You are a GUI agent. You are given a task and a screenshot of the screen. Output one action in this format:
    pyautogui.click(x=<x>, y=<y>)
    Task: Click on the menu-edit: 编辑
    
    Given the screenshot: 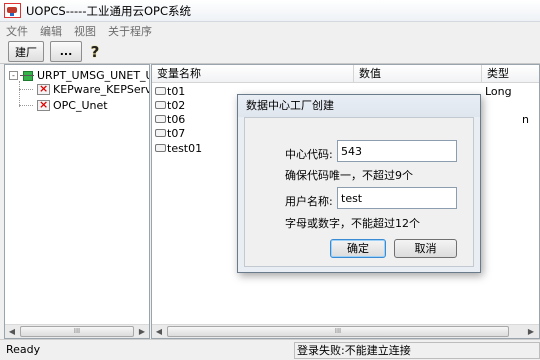 What is the action you would take?
    pyautogui.click(x=51, y=31)
    